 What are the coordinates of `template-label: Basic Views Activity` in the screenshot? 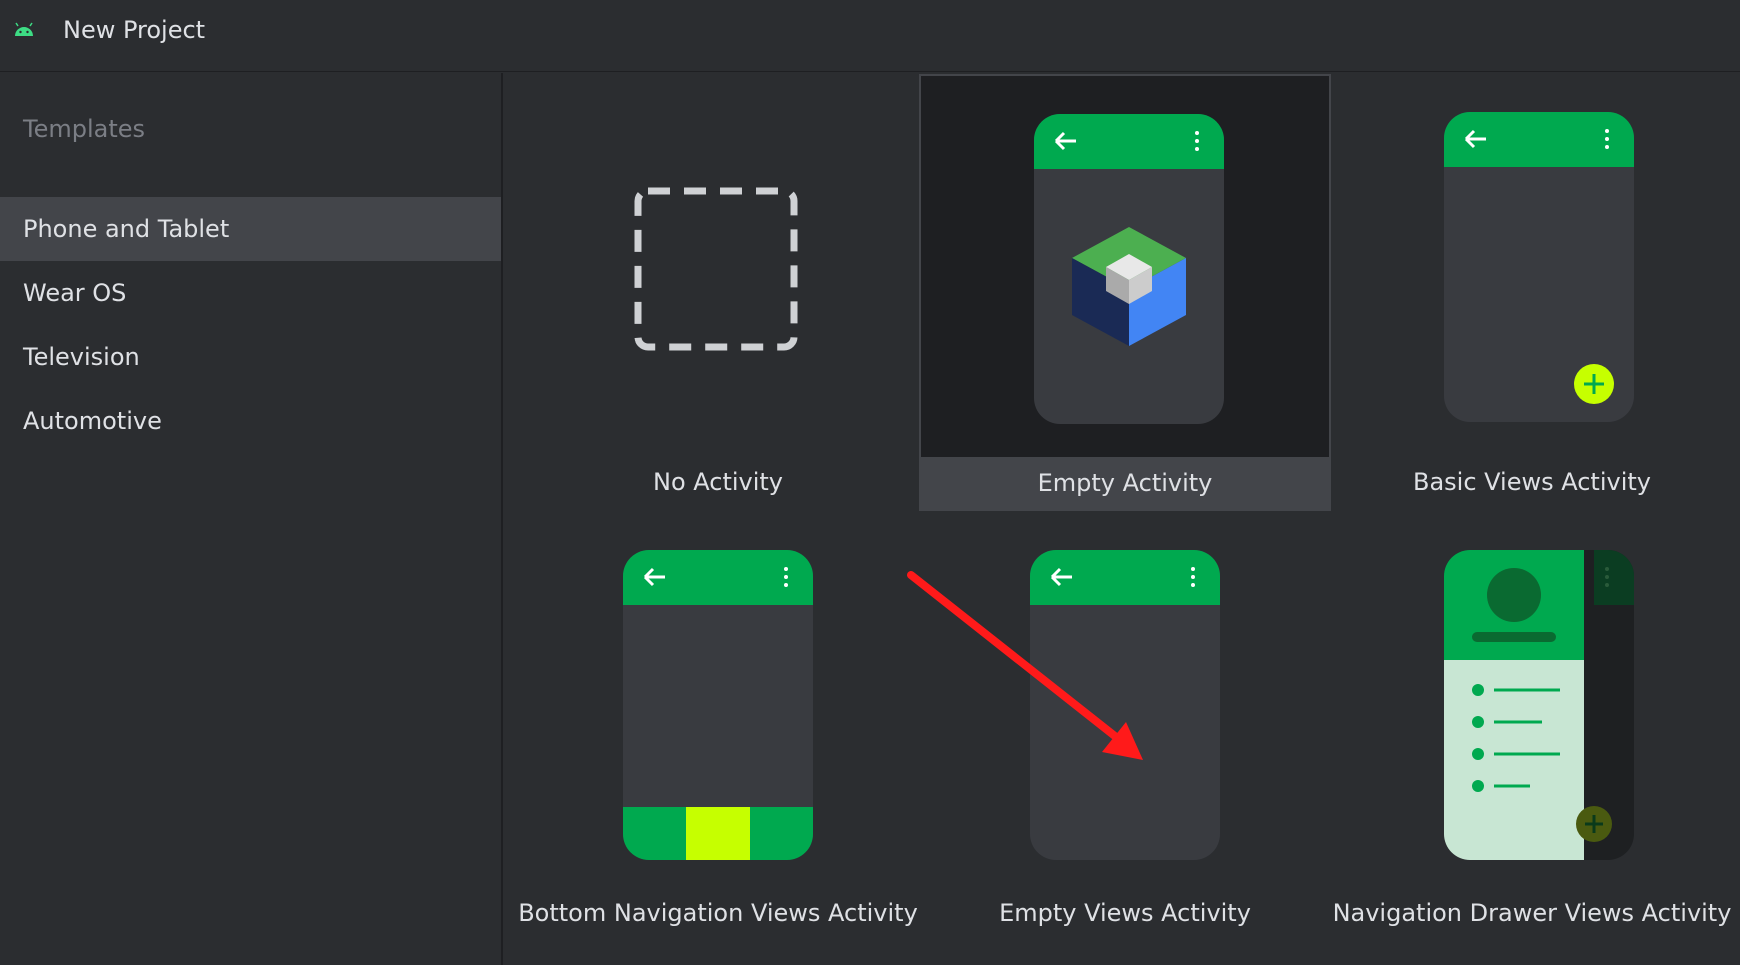 It's located at (1531, 482).